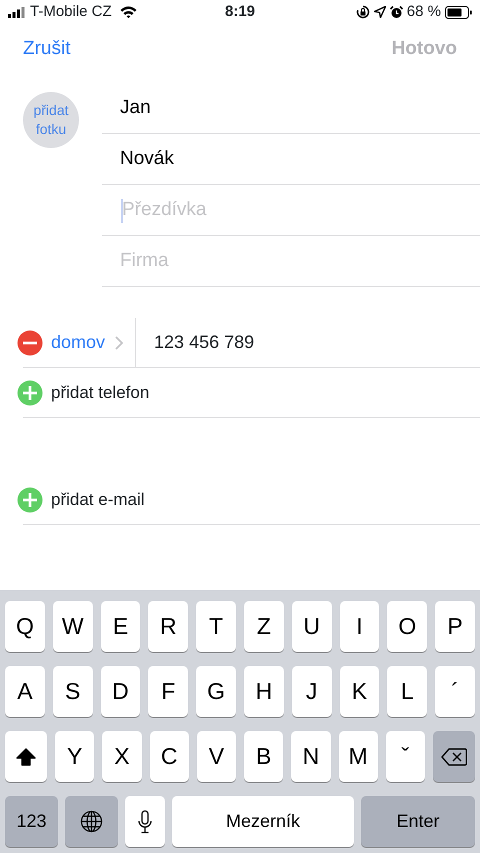 Image resolution: width=480 pixels, height=853 pixels. What do you see at coordinates (405, 756) in the screenshot?
I see `key: ˇ` at bounding box center [405, 756].